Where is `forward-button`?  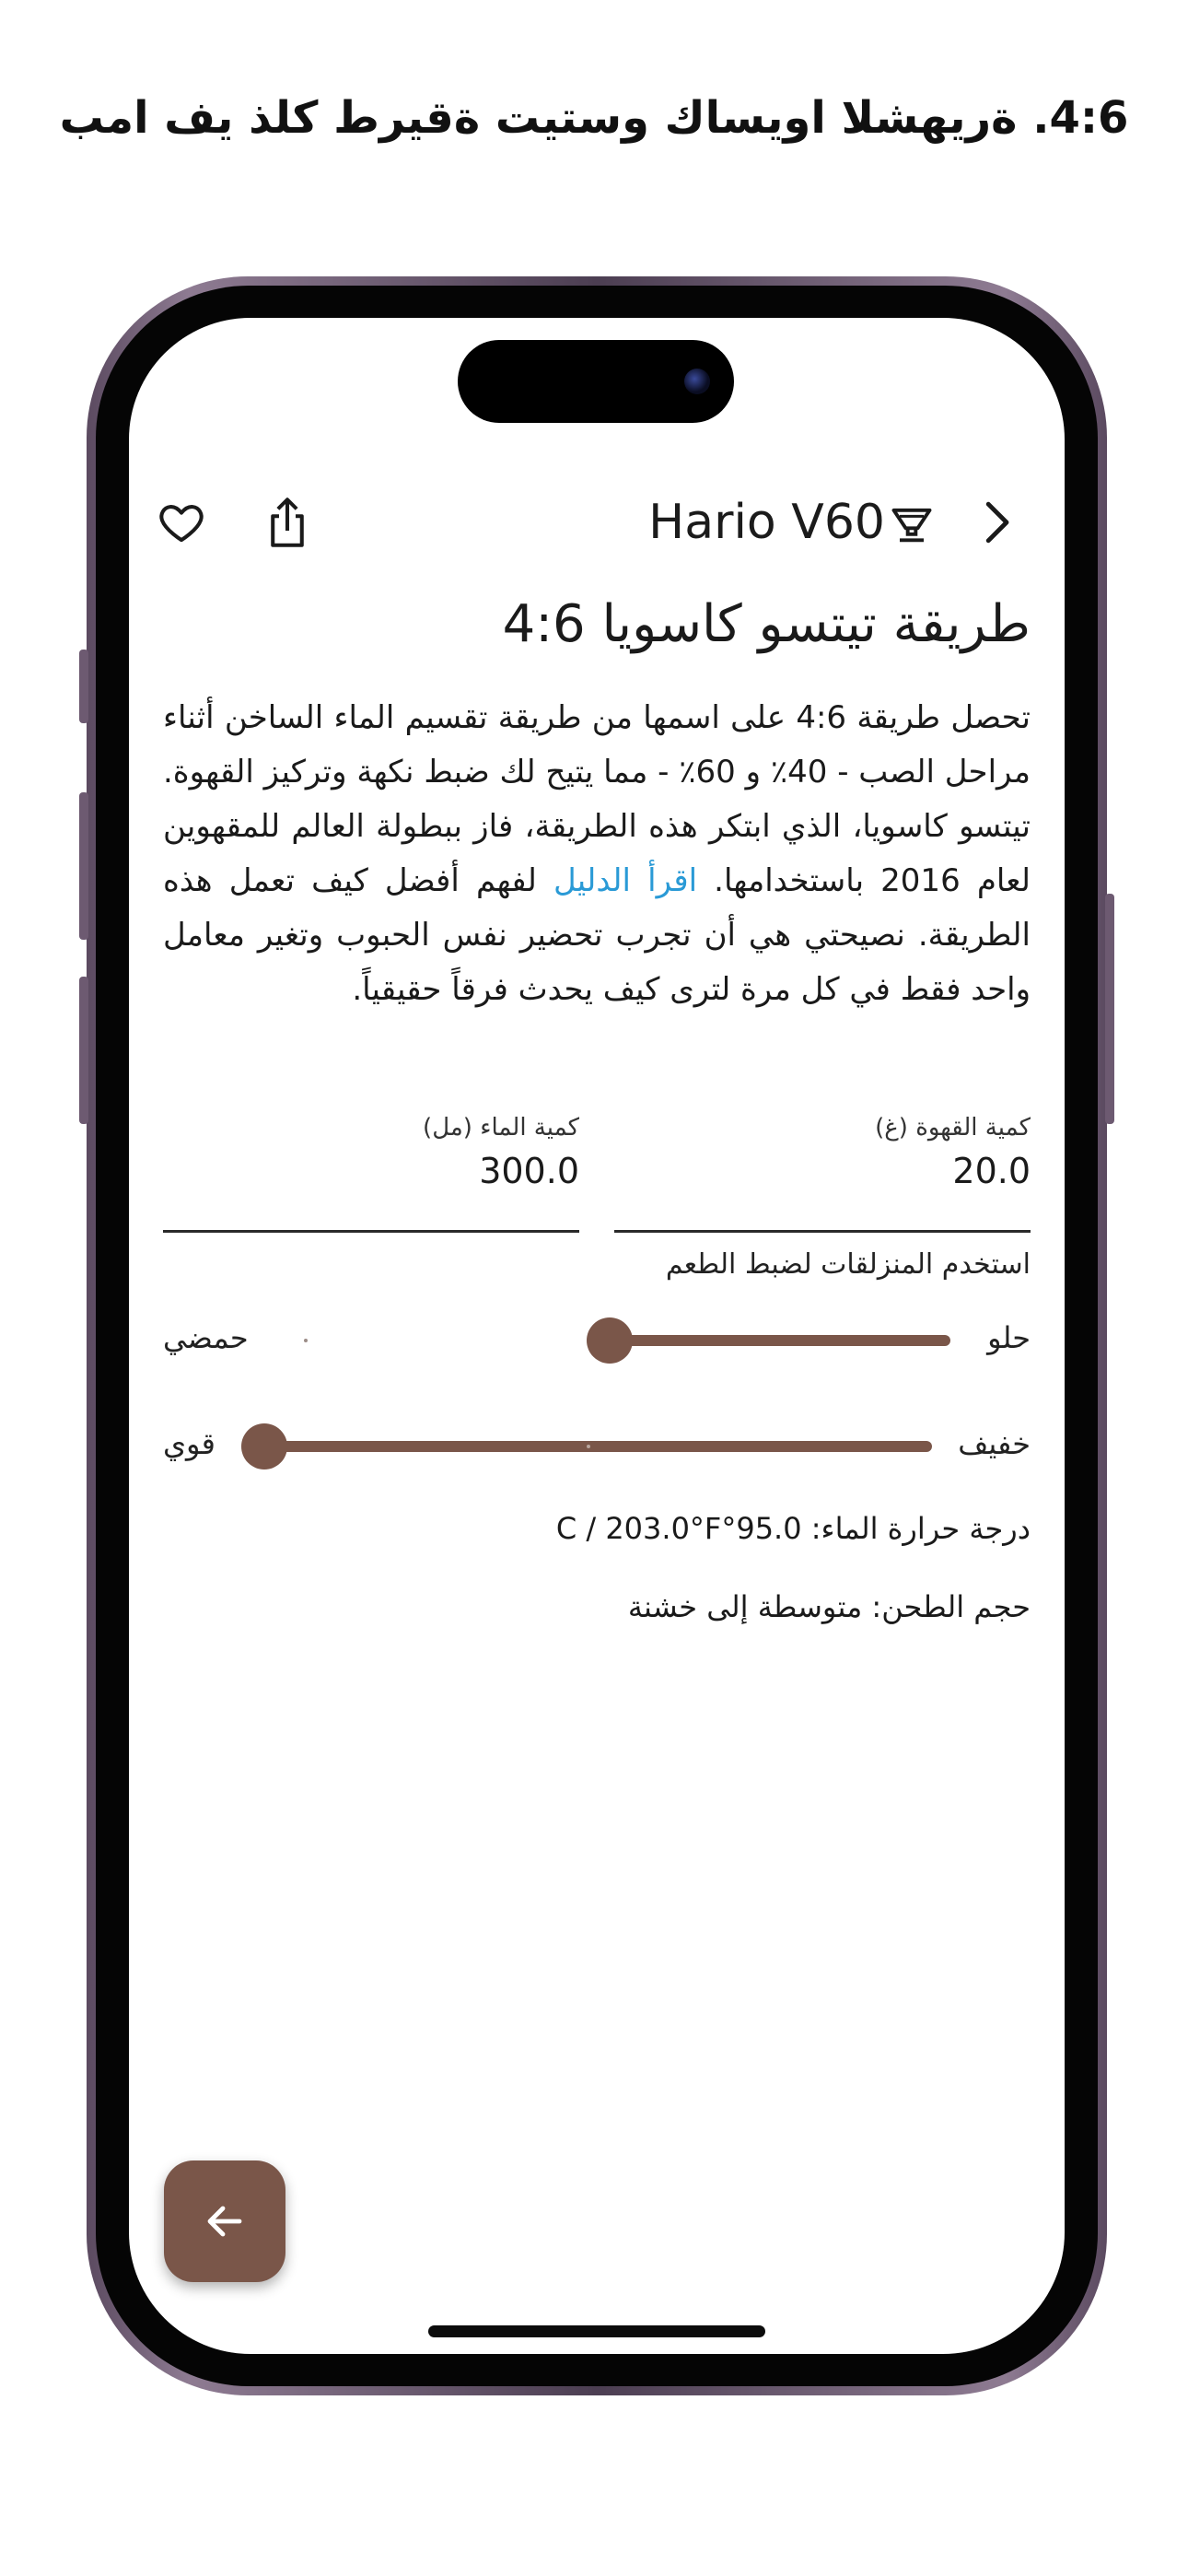
forward-button is located at coordinates (996, 522).